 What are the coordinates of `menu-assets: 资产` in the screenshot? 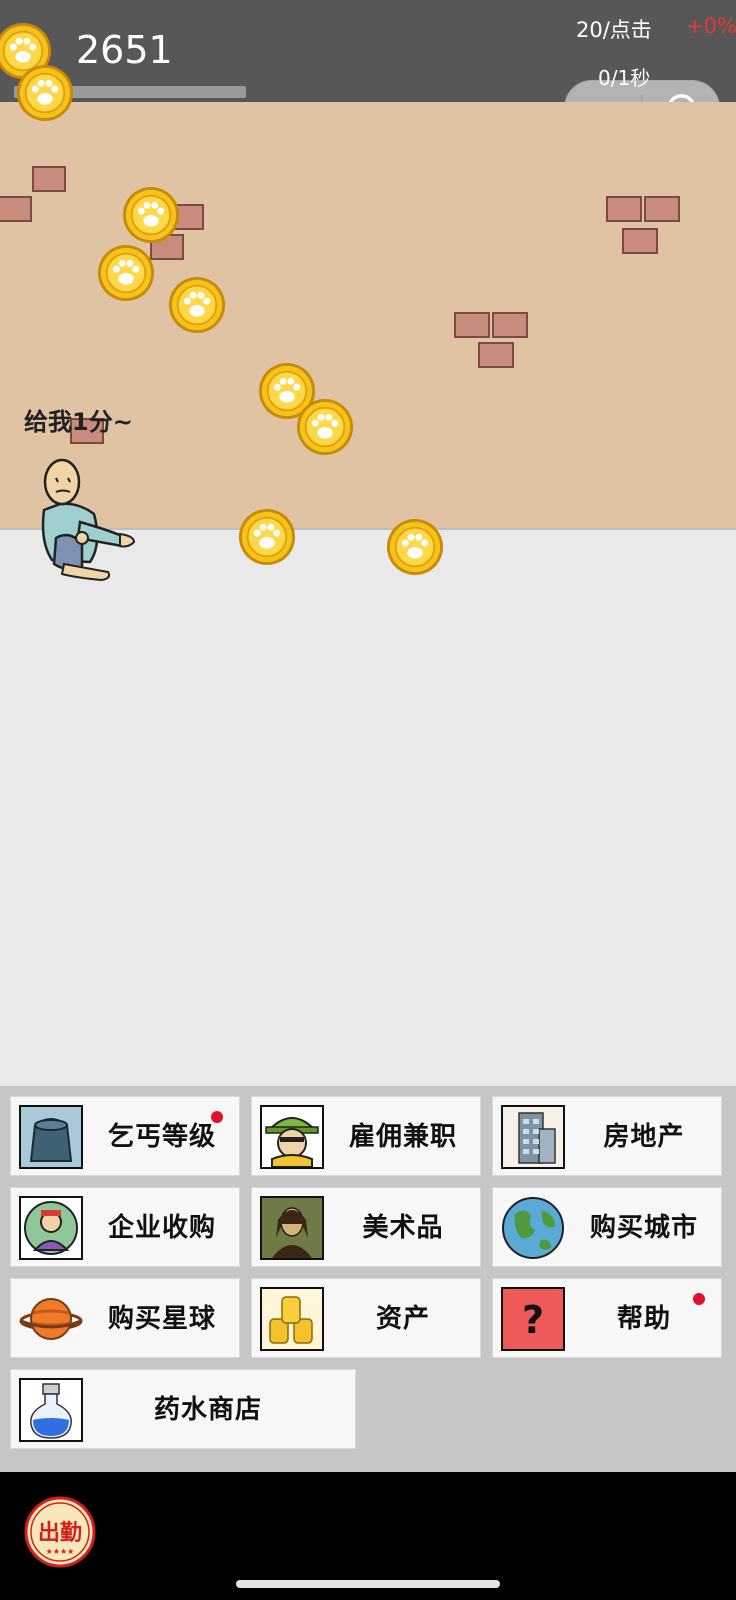 It's located at (366, 1318).